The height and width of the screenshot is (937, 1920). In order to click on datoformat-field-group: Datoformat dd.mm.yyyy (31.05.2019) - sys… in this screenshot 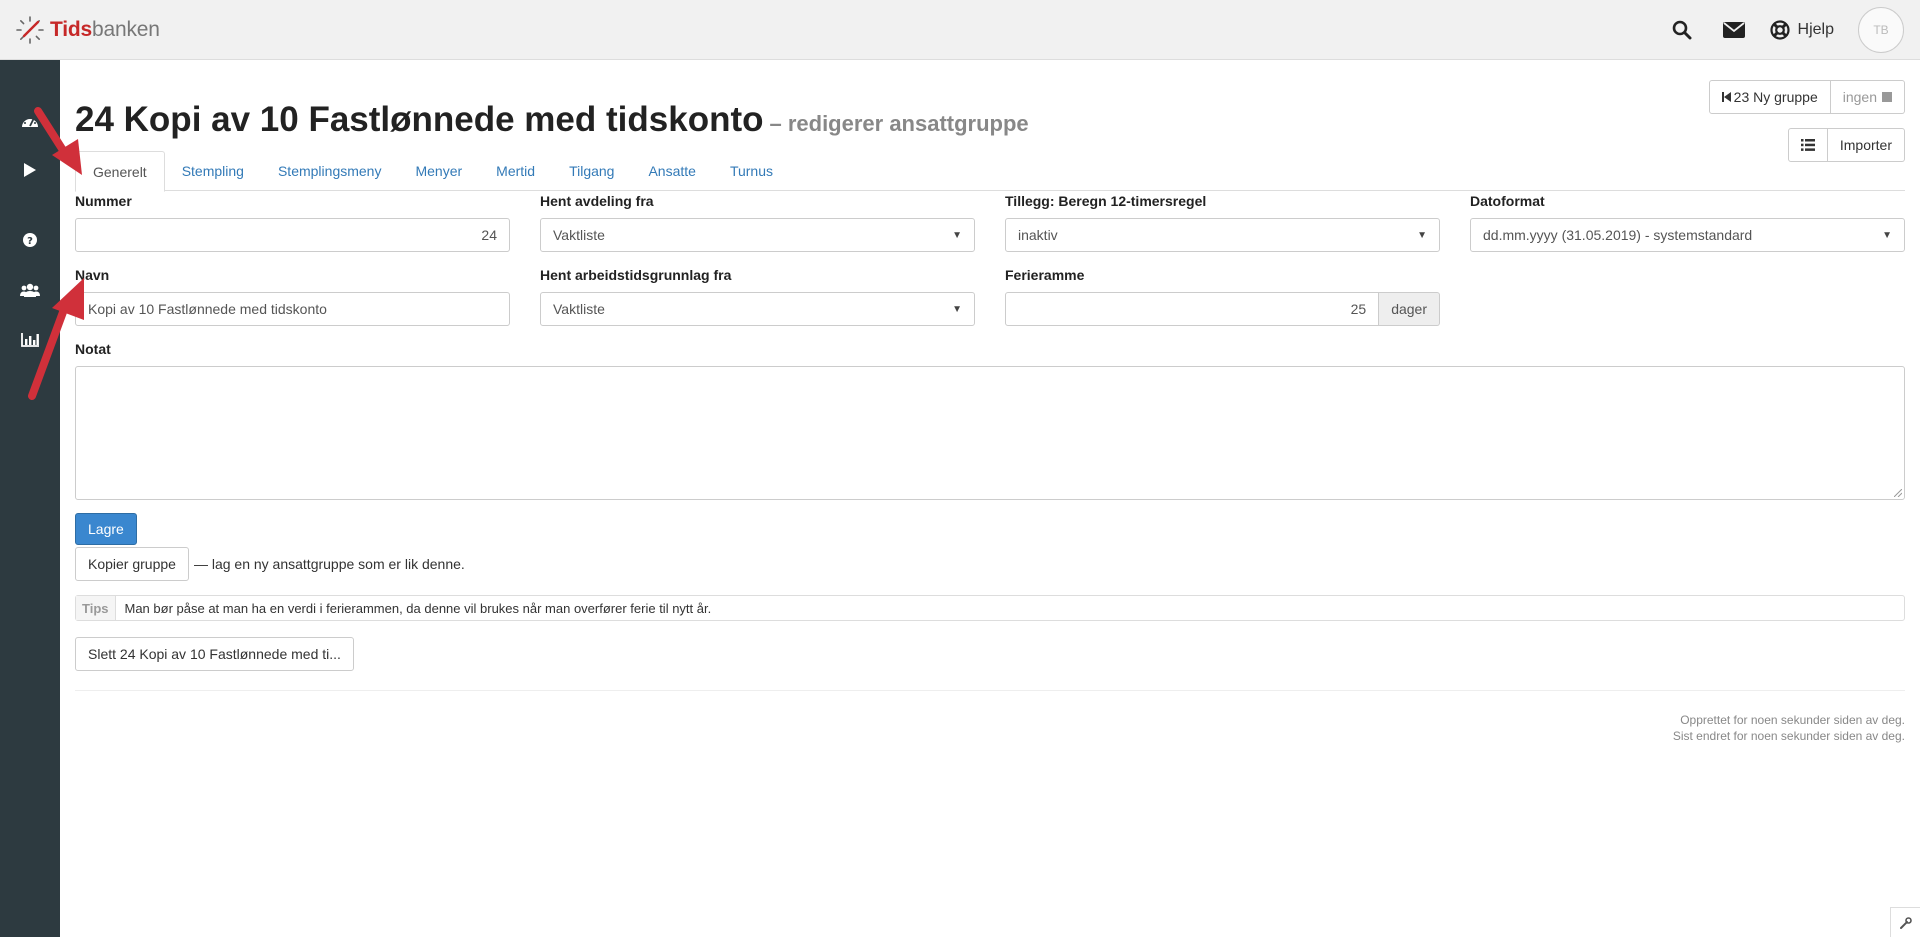, I will do `click(1687, 222)`.